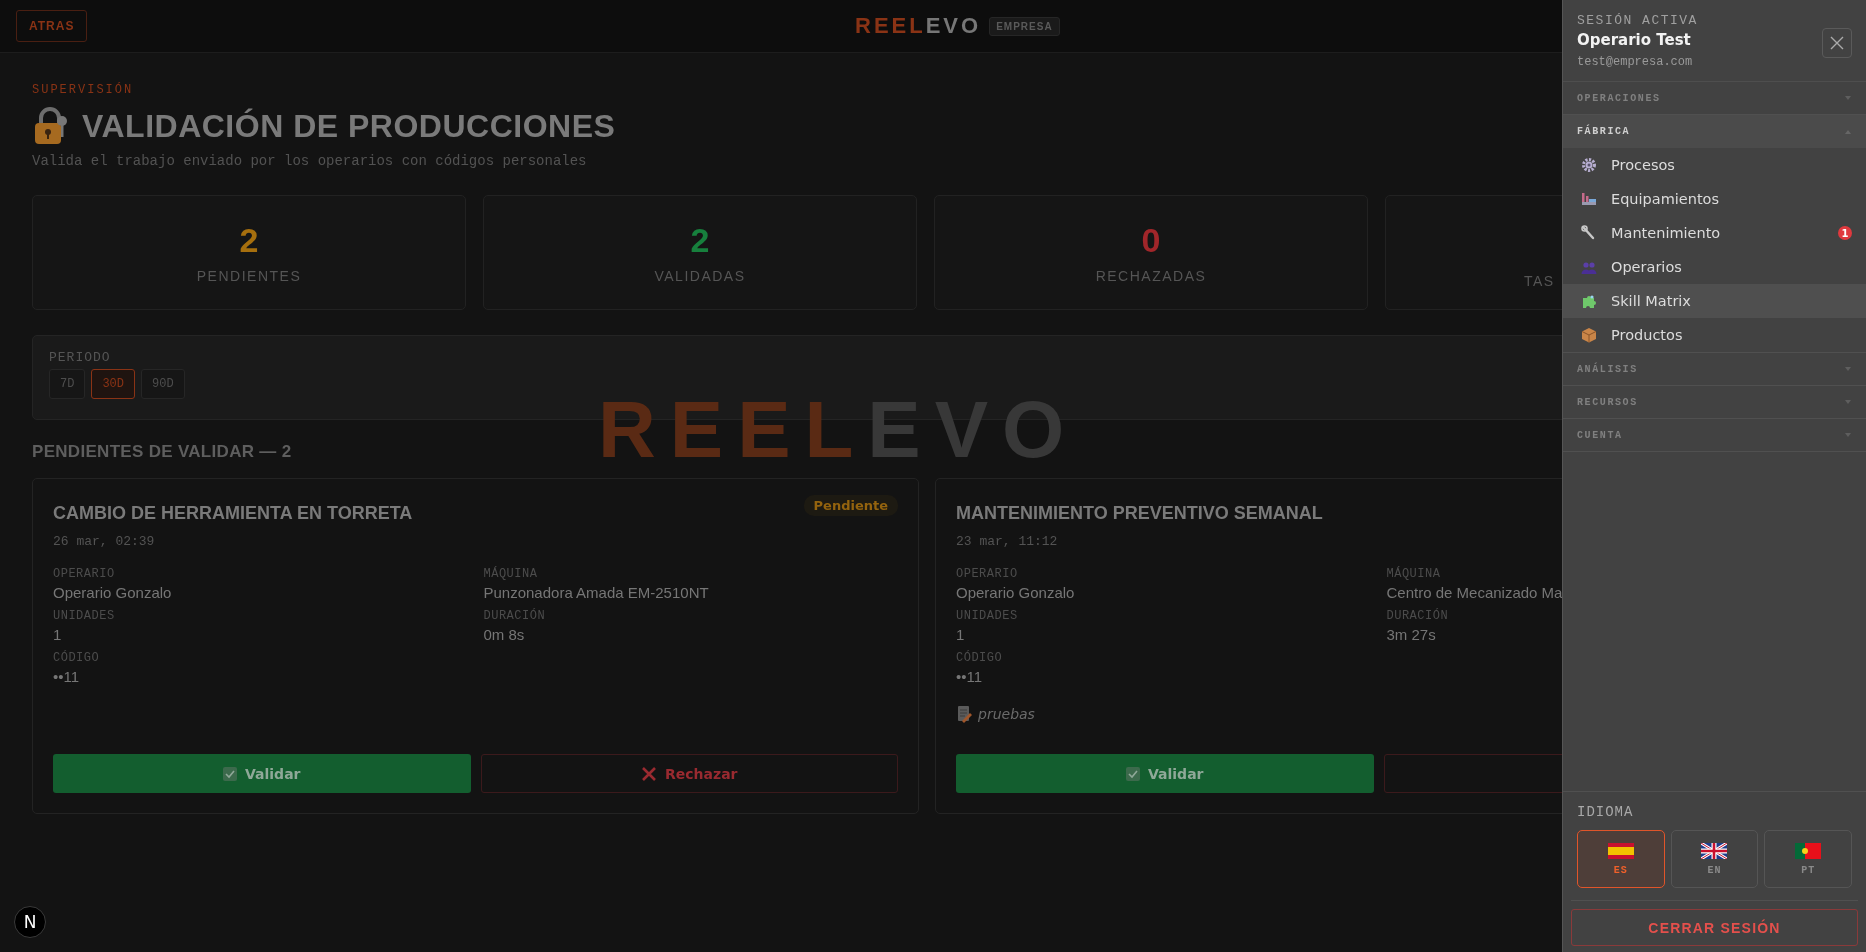  Describe the element at coordinates (1714, 301) in the screenshot. I see `menu-item: Skill Matrix` at that location.